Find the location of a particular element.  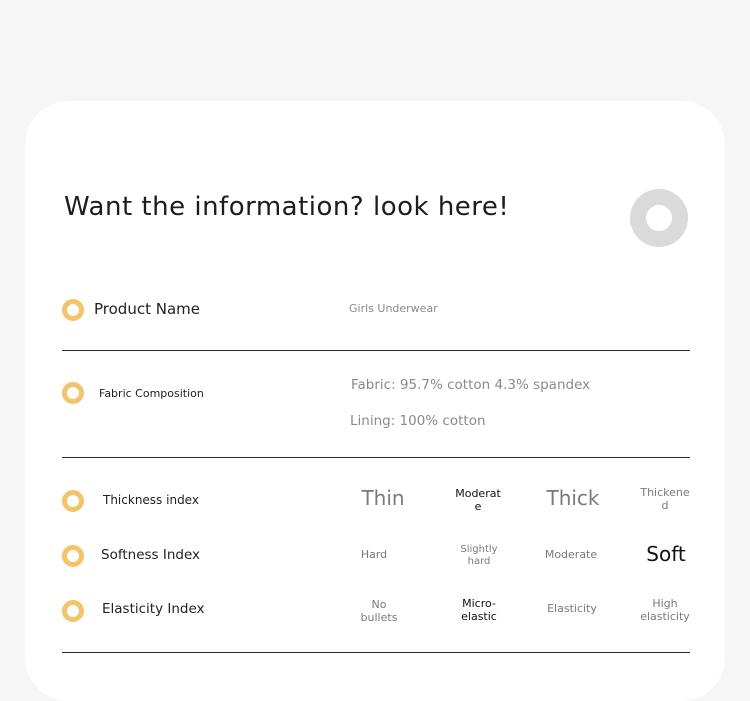

thickness-option-moderate: Moderat e is located at coordinates (478, 500).